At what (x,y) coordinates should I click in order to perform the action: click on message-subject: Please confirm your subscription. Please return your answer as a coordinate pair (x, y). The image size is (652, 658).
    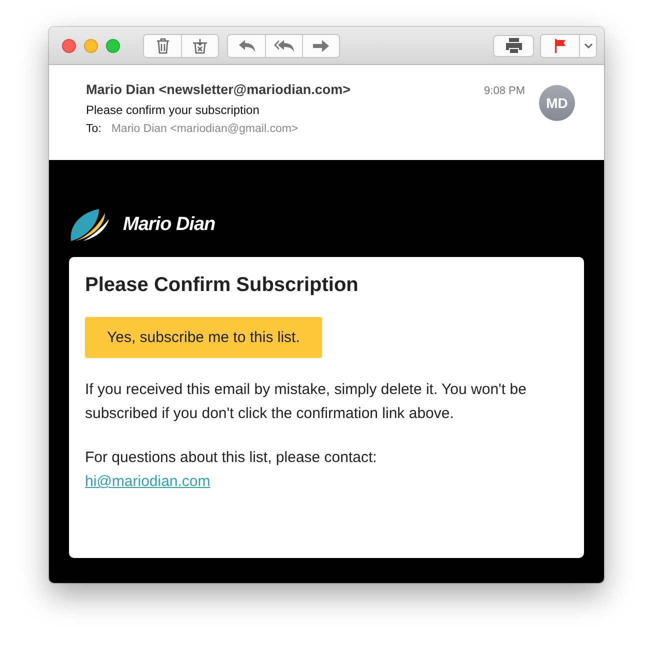
    Looking at the image, I should click on (173, 110).